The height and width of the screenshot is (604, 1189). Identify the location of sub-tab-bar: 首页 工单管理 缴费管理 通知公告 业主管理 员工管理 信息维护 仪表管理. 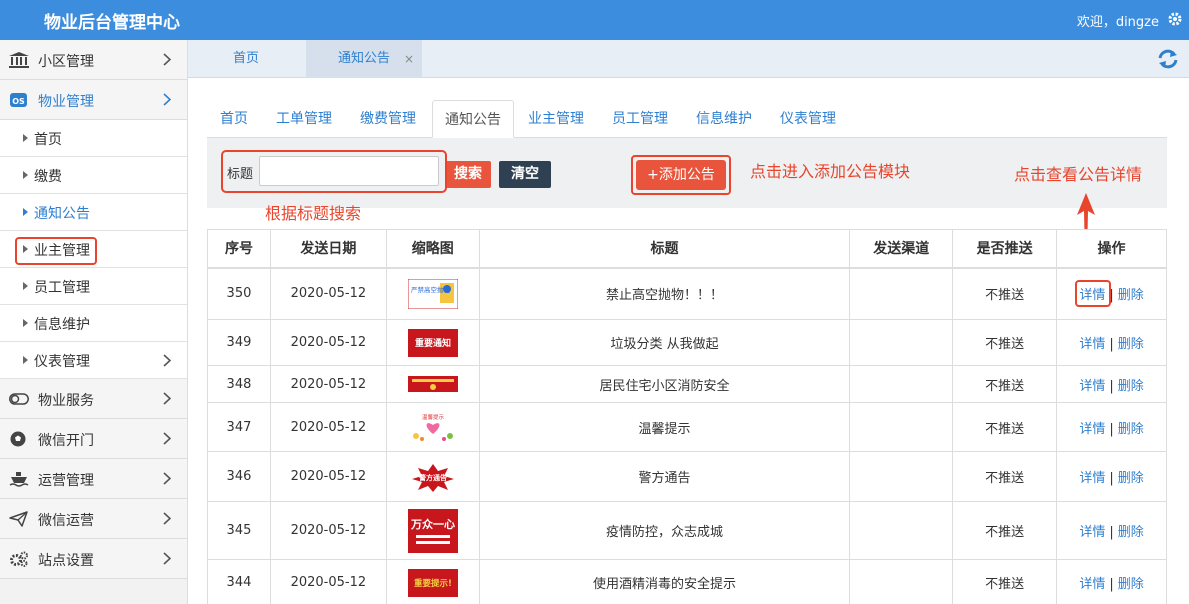
(687, 119).